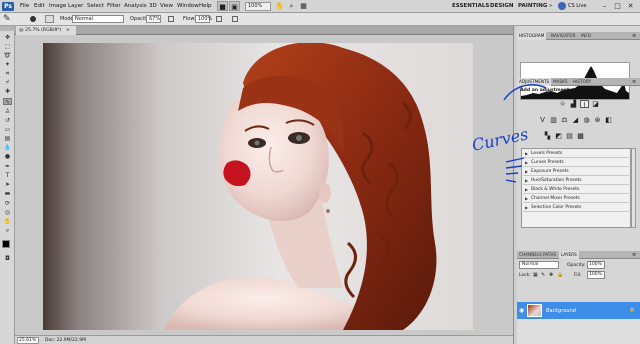  I want to click on lock-position-icon: ✥, so click(551, 275).